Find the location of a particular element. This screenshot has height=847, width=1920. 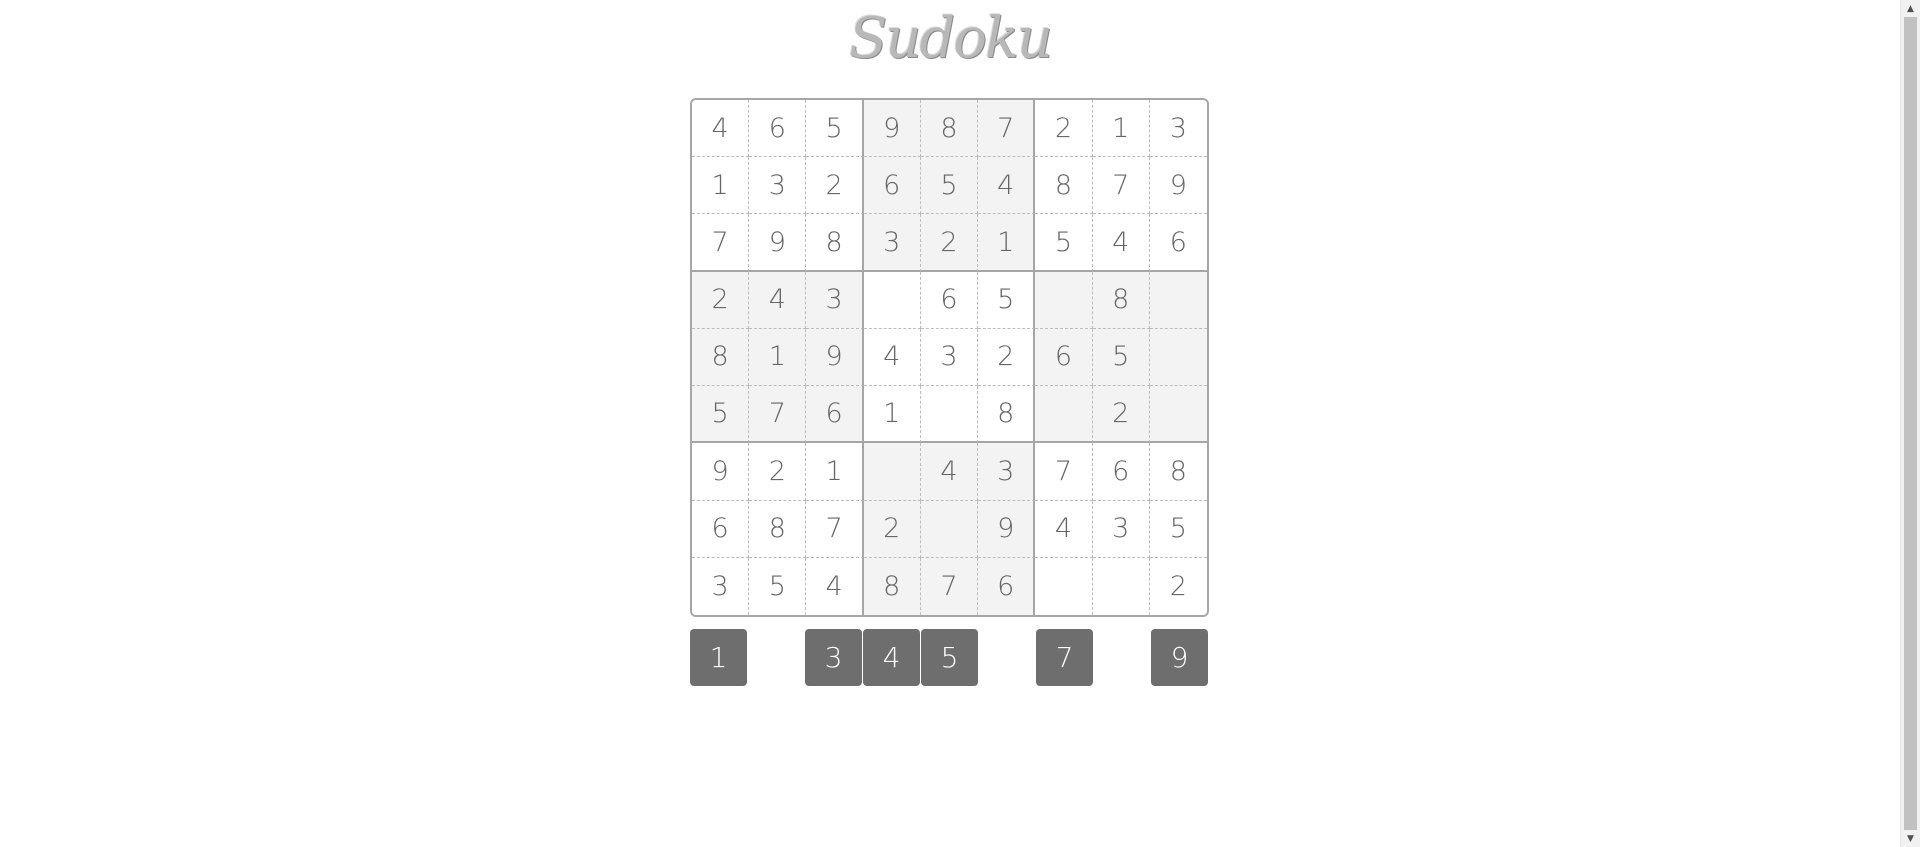

vertical-scrollbar: ▲ ▼ is located at coordinates (1910, 423).